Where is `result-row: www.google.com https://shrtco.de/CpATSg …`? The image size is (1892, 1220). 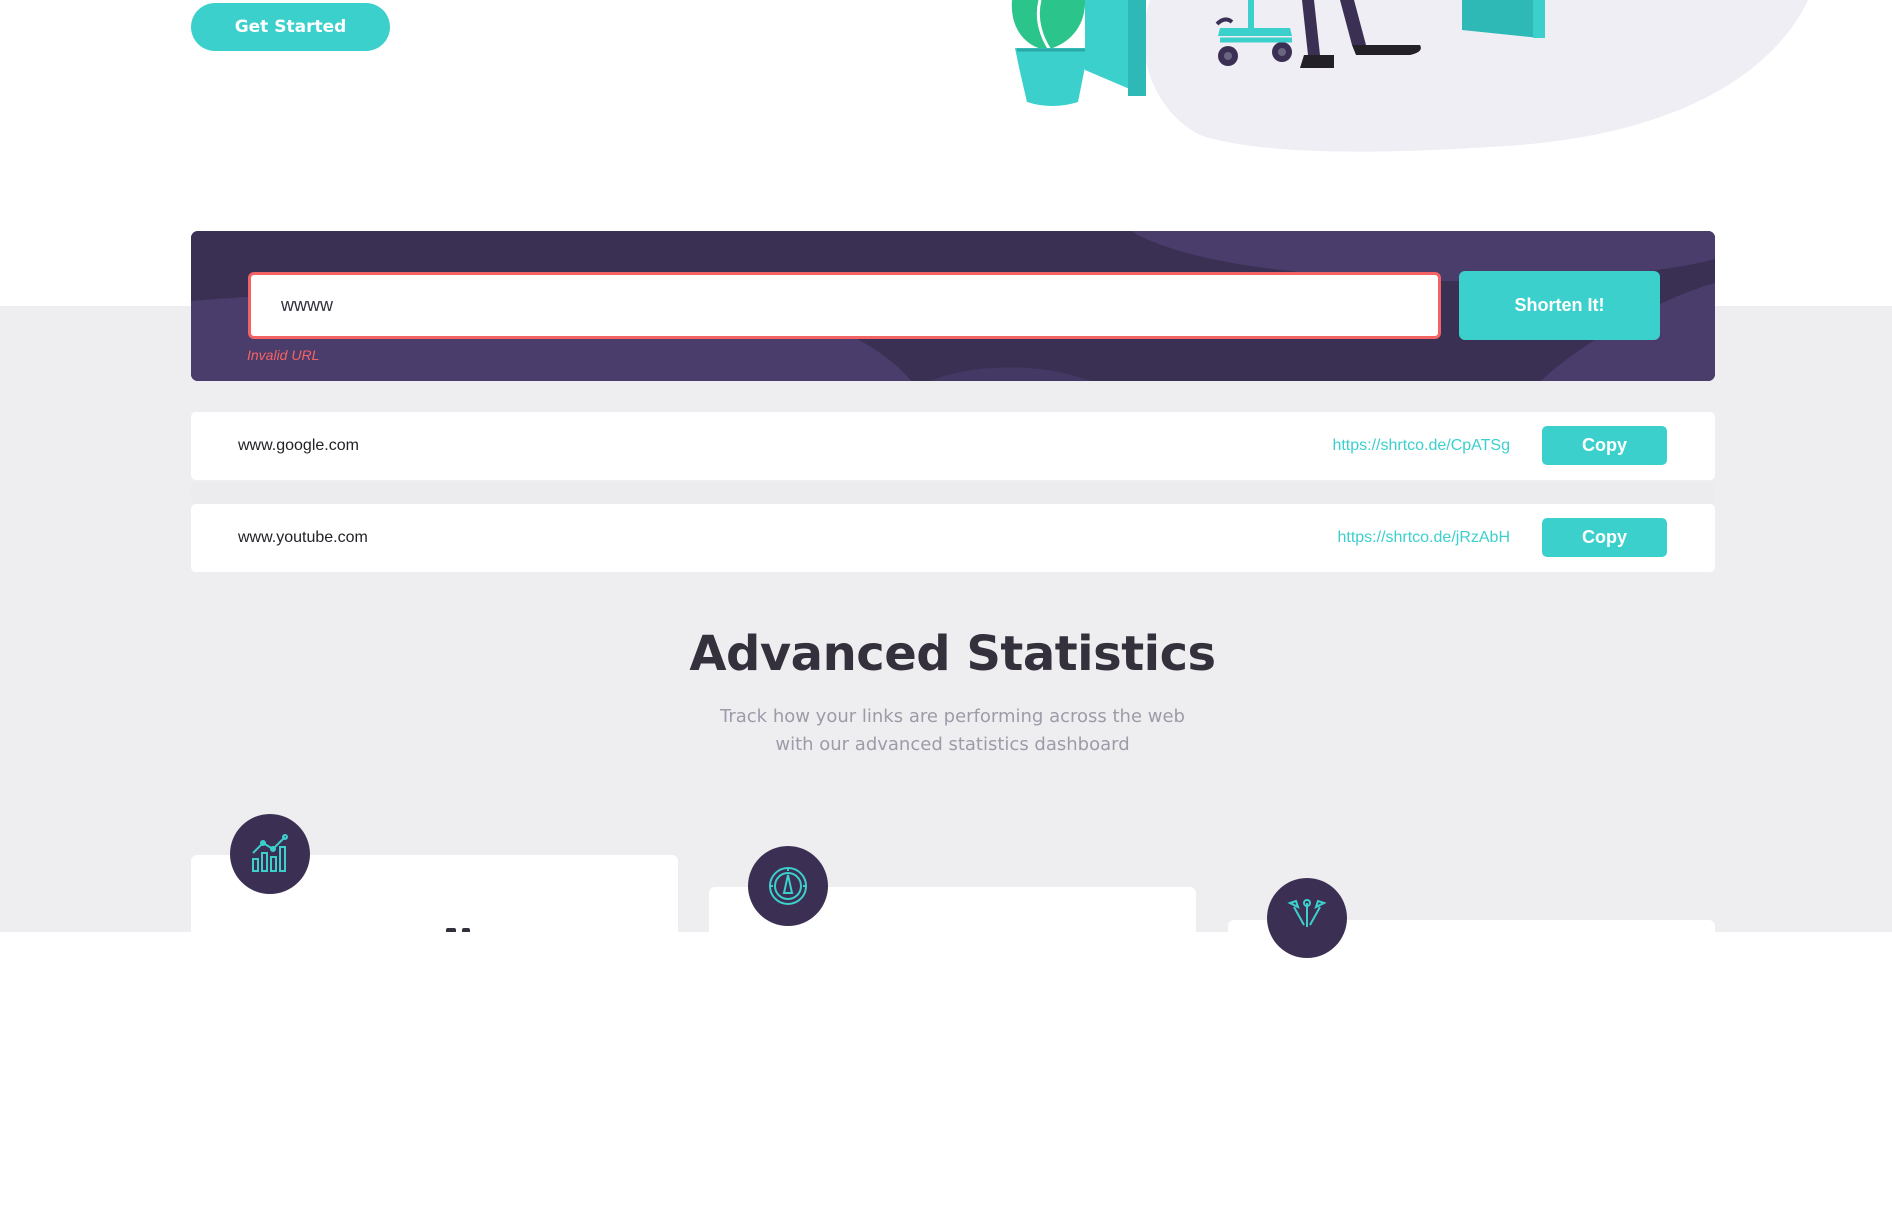 result-row: www.google.com https://shrtco.de/CpATSg … is located at coordinates (953, 446).